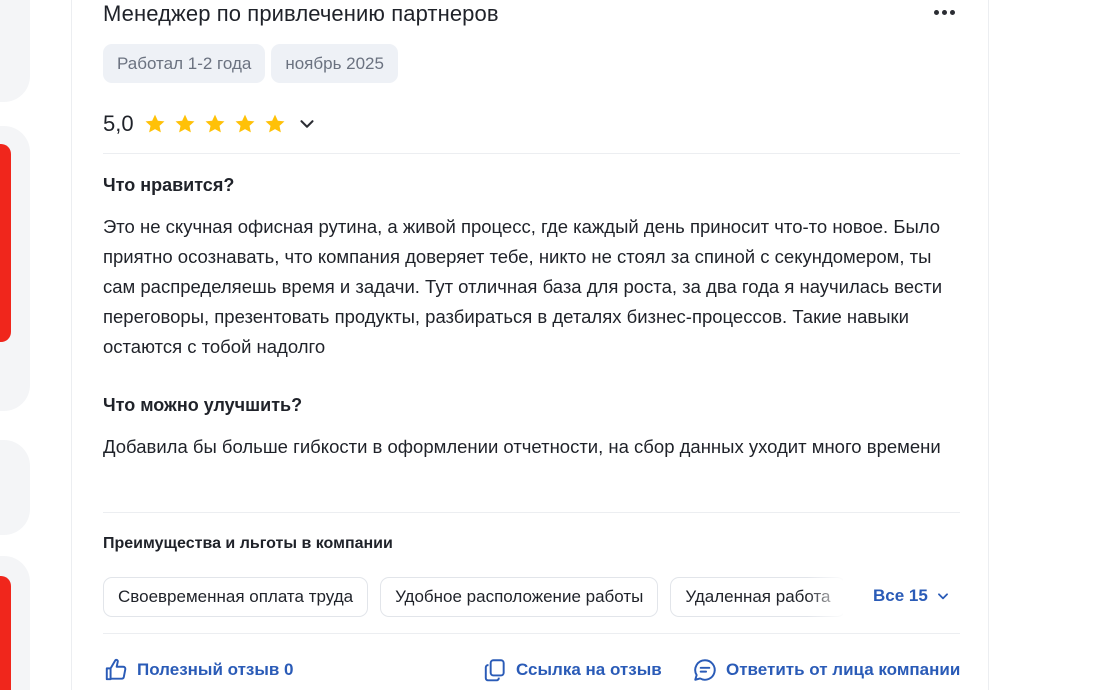 This screenshot has height=690, width=1120. Describe the element at coordinates (705, 670) in the screenshot. I see `chat-bubble-icon` at that location.